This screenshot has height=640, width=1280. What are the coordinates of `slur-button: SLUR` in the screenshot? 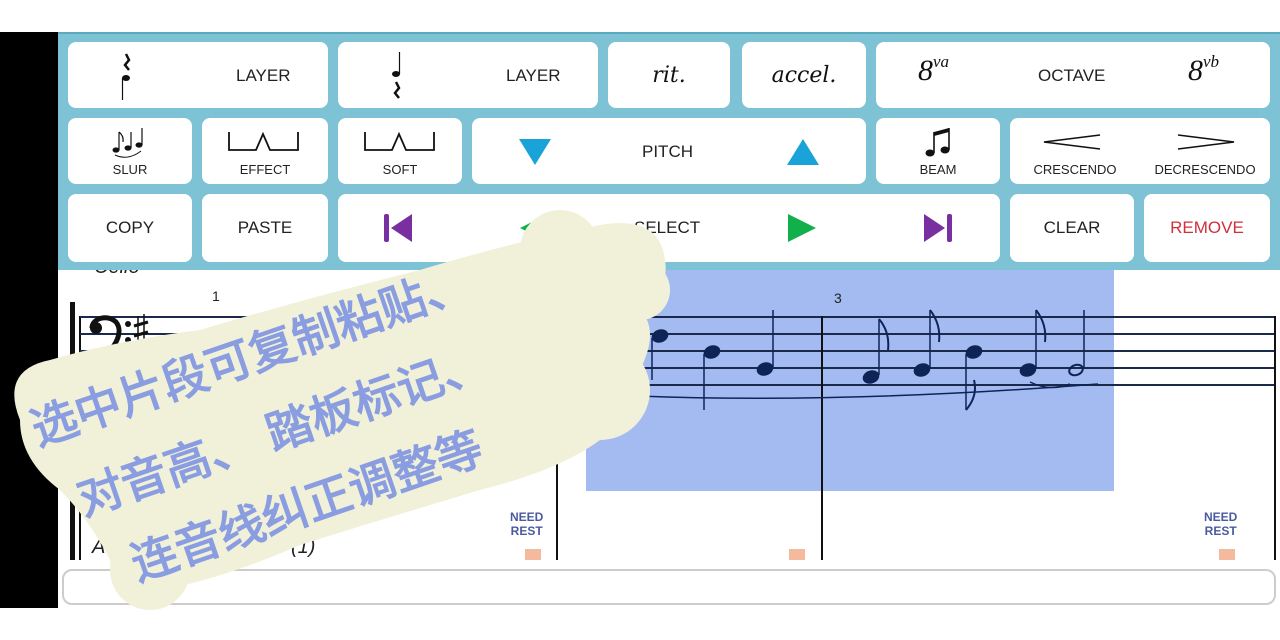 It's located at (130, 151).